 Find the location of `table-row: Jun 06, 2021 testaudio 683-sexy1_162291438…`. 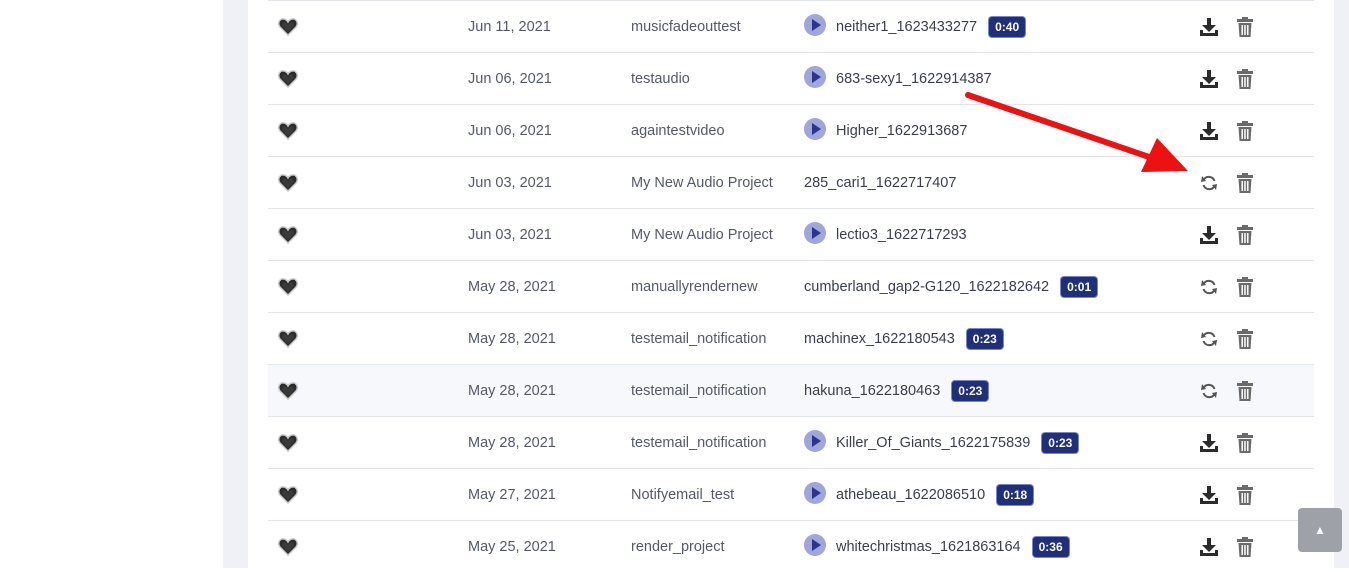

table-row: Jun 06, 2021 testaudio 683-sexy1_162291438… is located at coordinates (791, 78).